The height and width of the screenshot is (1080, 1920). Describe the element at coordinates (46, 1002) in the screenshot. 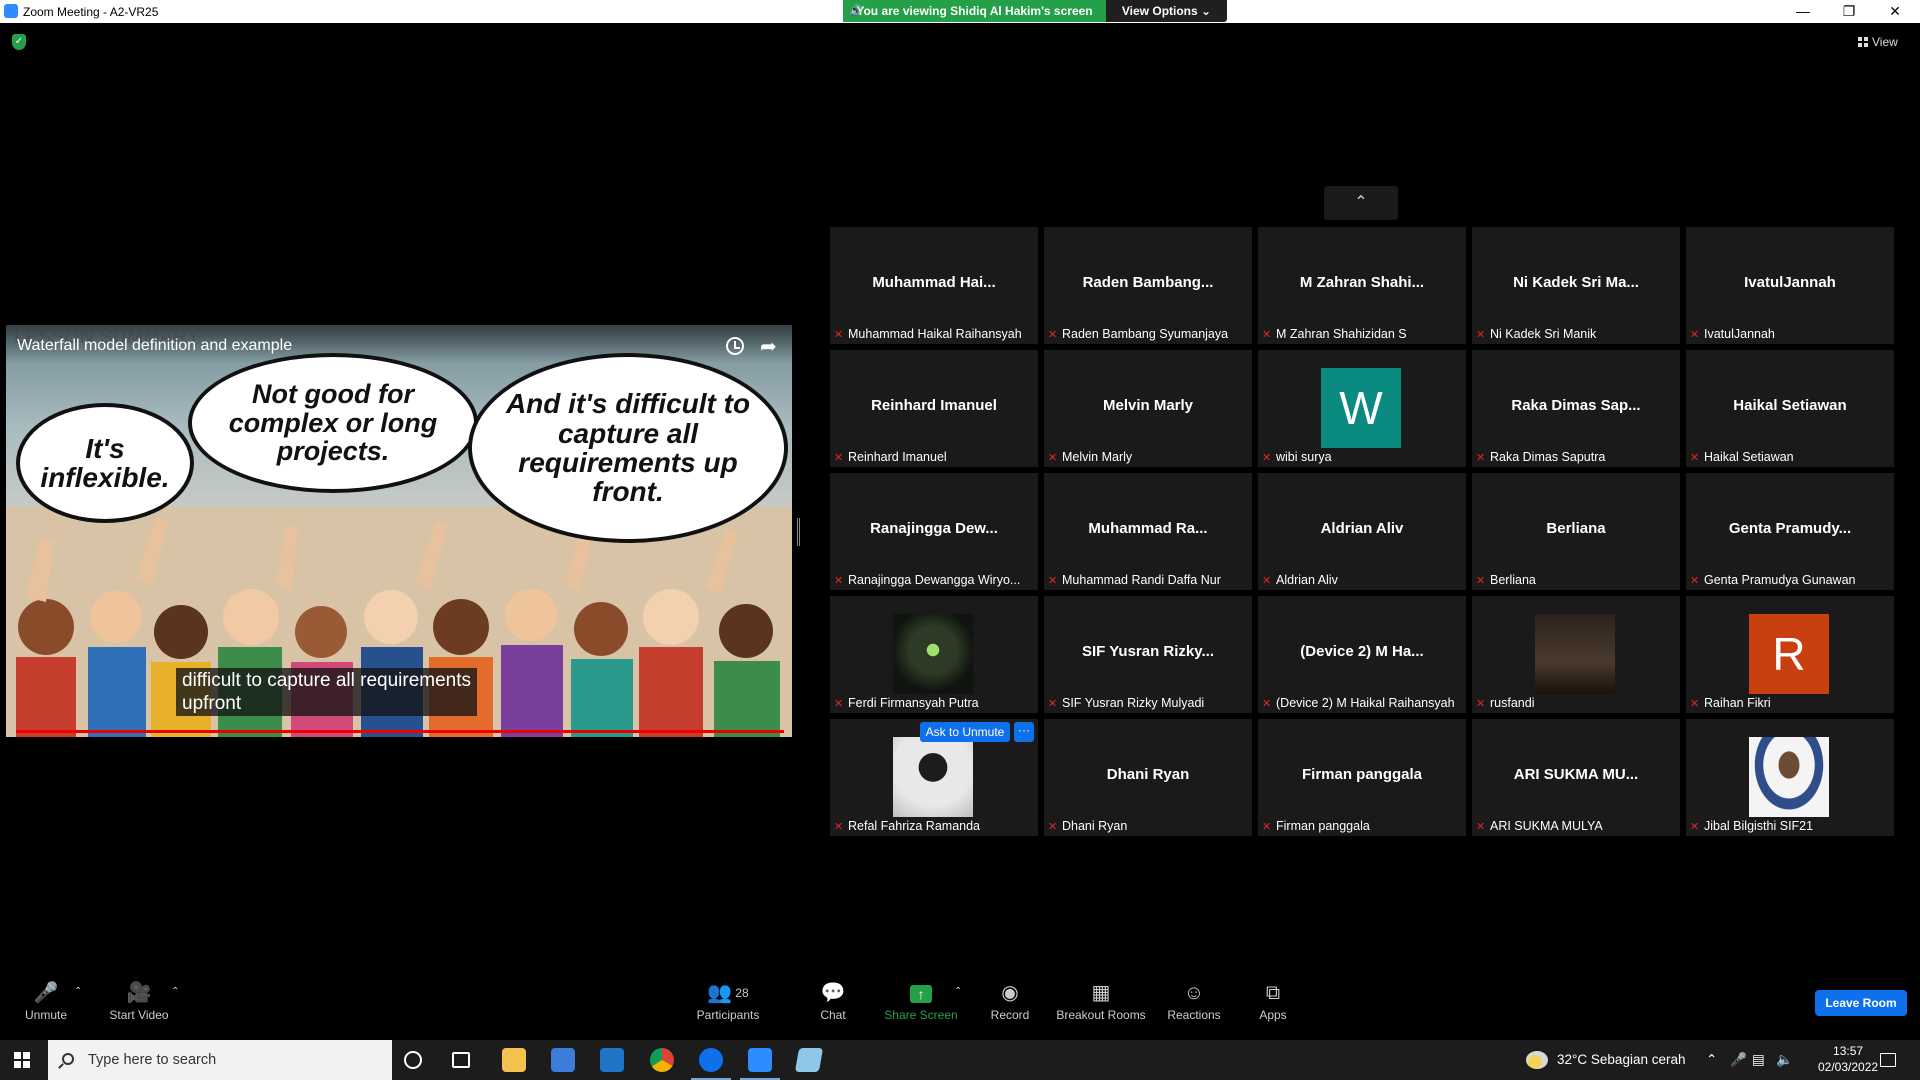

I see `unmute-button: 🎤 Unmute` at that location.